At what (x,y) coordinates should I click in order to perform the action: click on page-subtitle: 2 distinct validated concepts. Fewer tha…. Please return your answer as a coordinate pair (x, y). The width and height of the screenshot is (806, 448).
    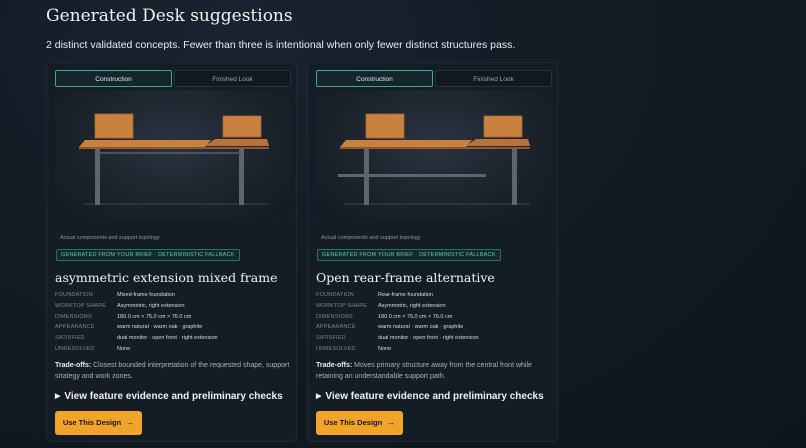
    Looking at the image, I should click on (281, 45).